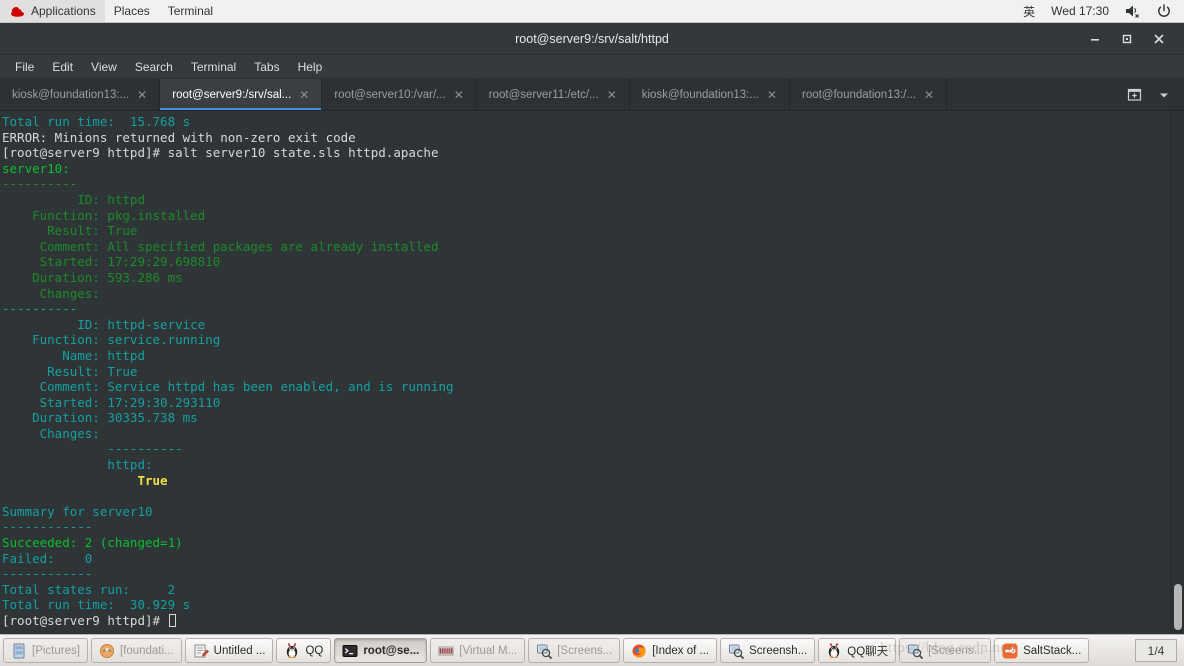  What do you see at coordinates (104, 324) in the screenshot?
I see `terminal-span: ID: httpd-service` at bounding box center [104, 324].